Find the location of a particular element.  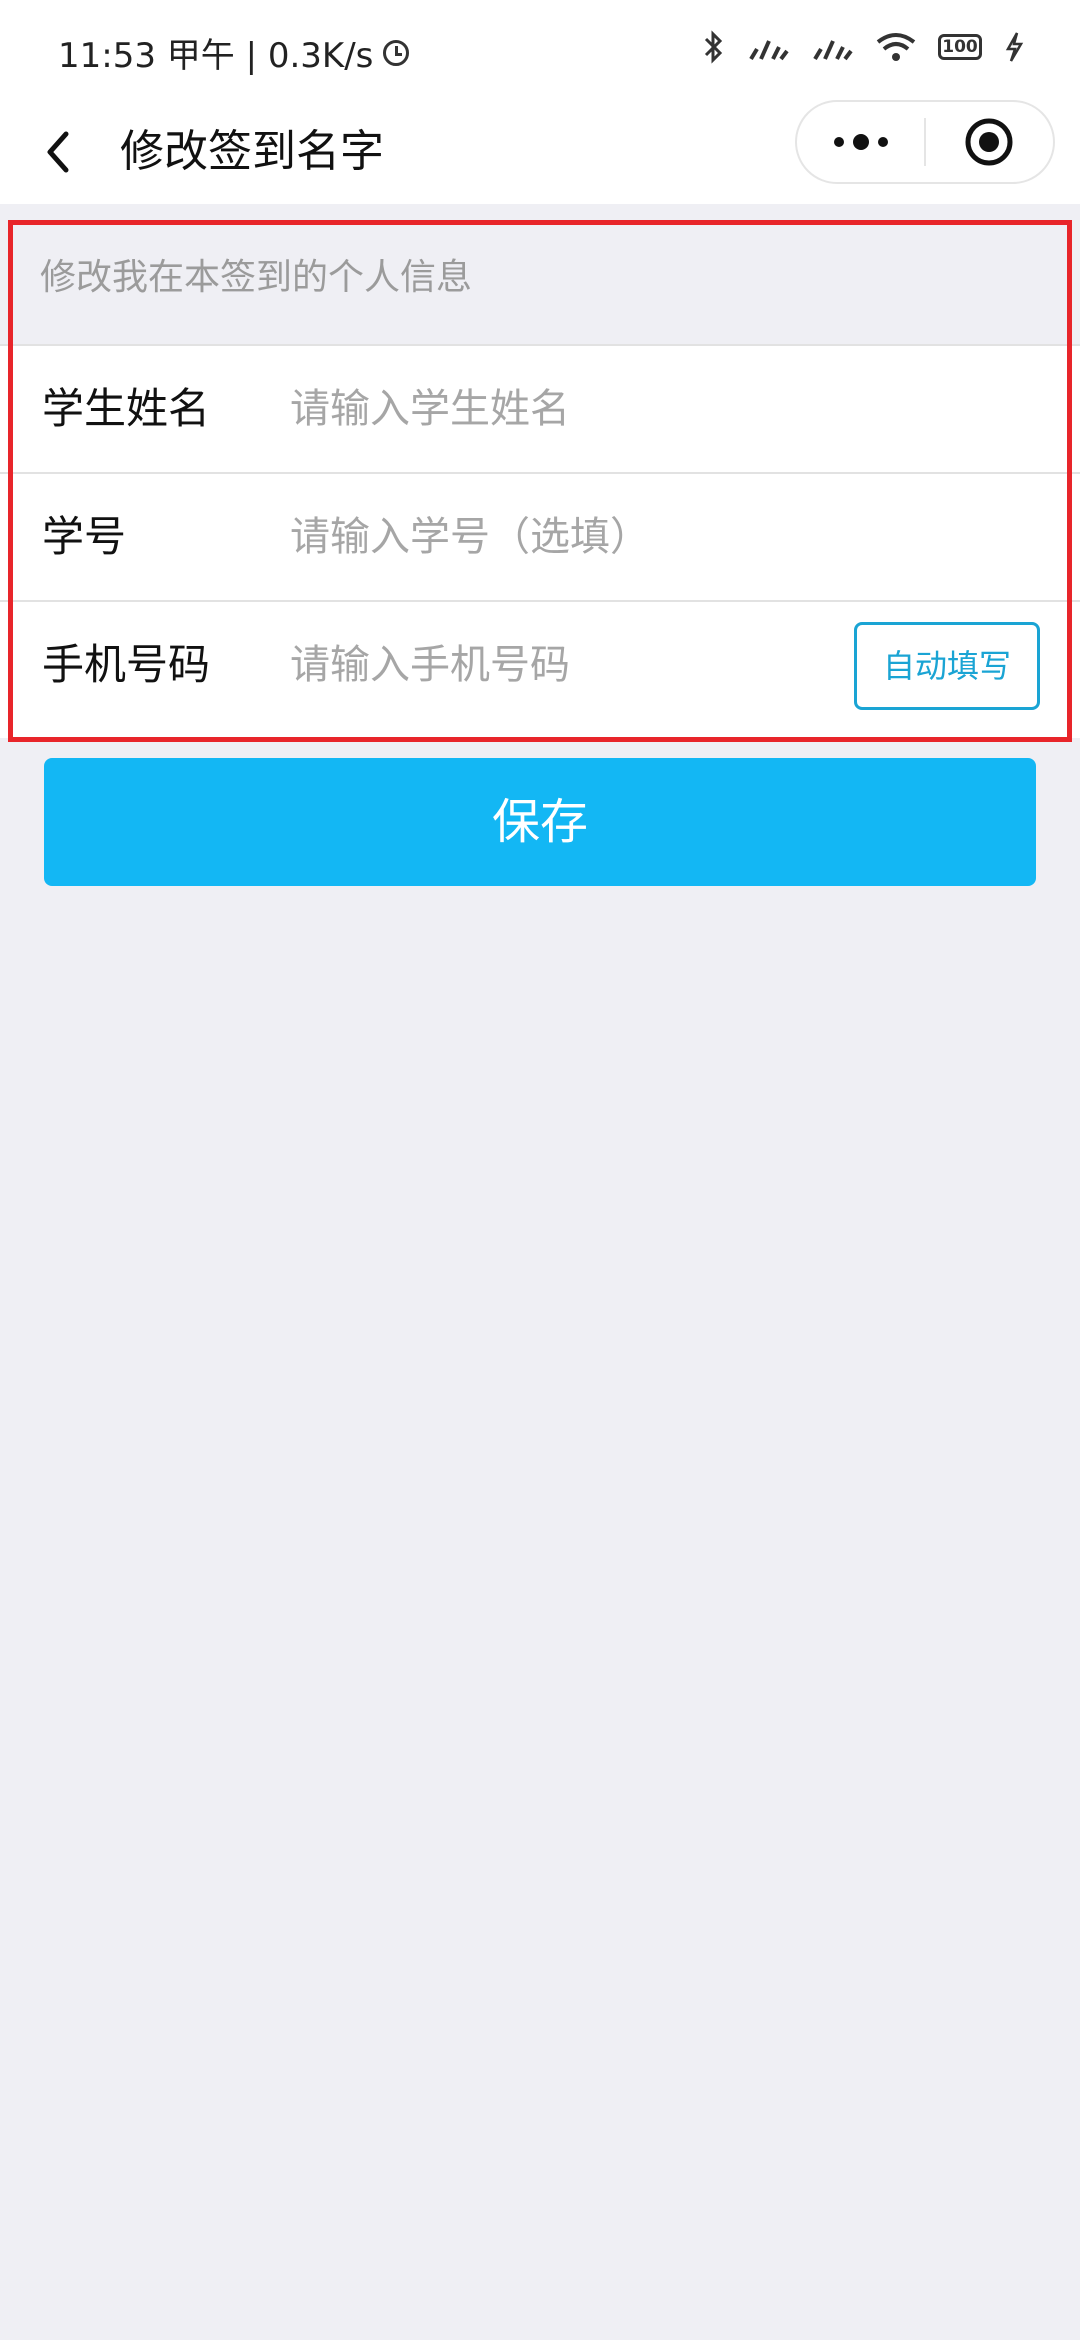

form-row-student-name: 学生姓名 is located at coordinates (540, 408).